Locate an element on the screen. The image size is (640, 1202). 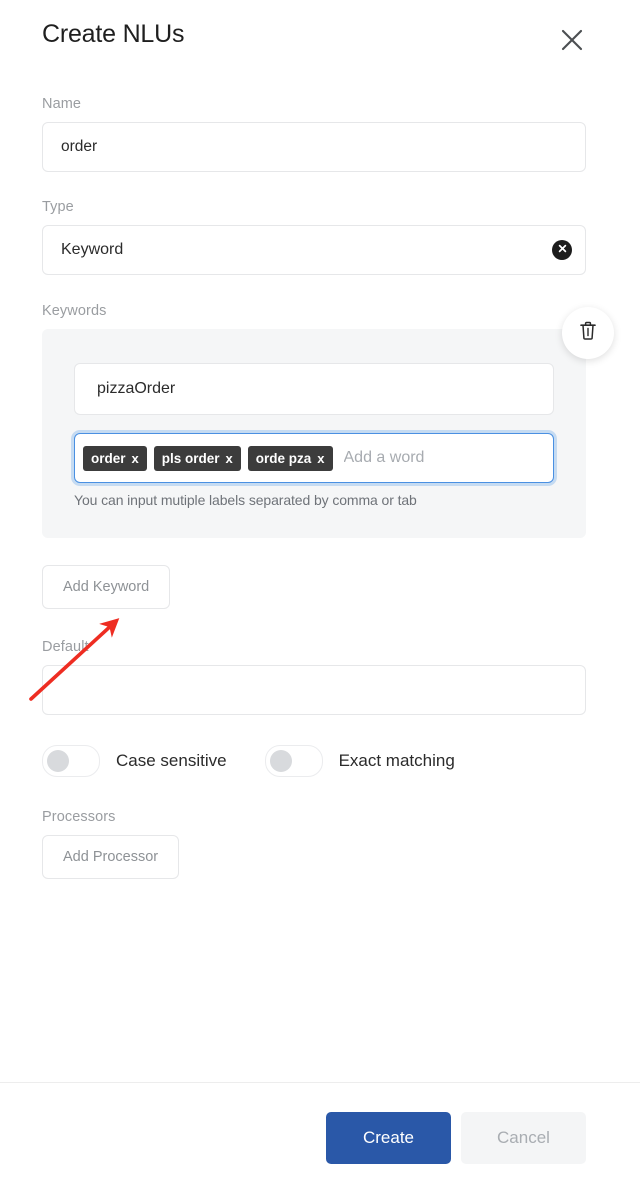
keywords-label: Keywords is located at coordinates (74, 311).